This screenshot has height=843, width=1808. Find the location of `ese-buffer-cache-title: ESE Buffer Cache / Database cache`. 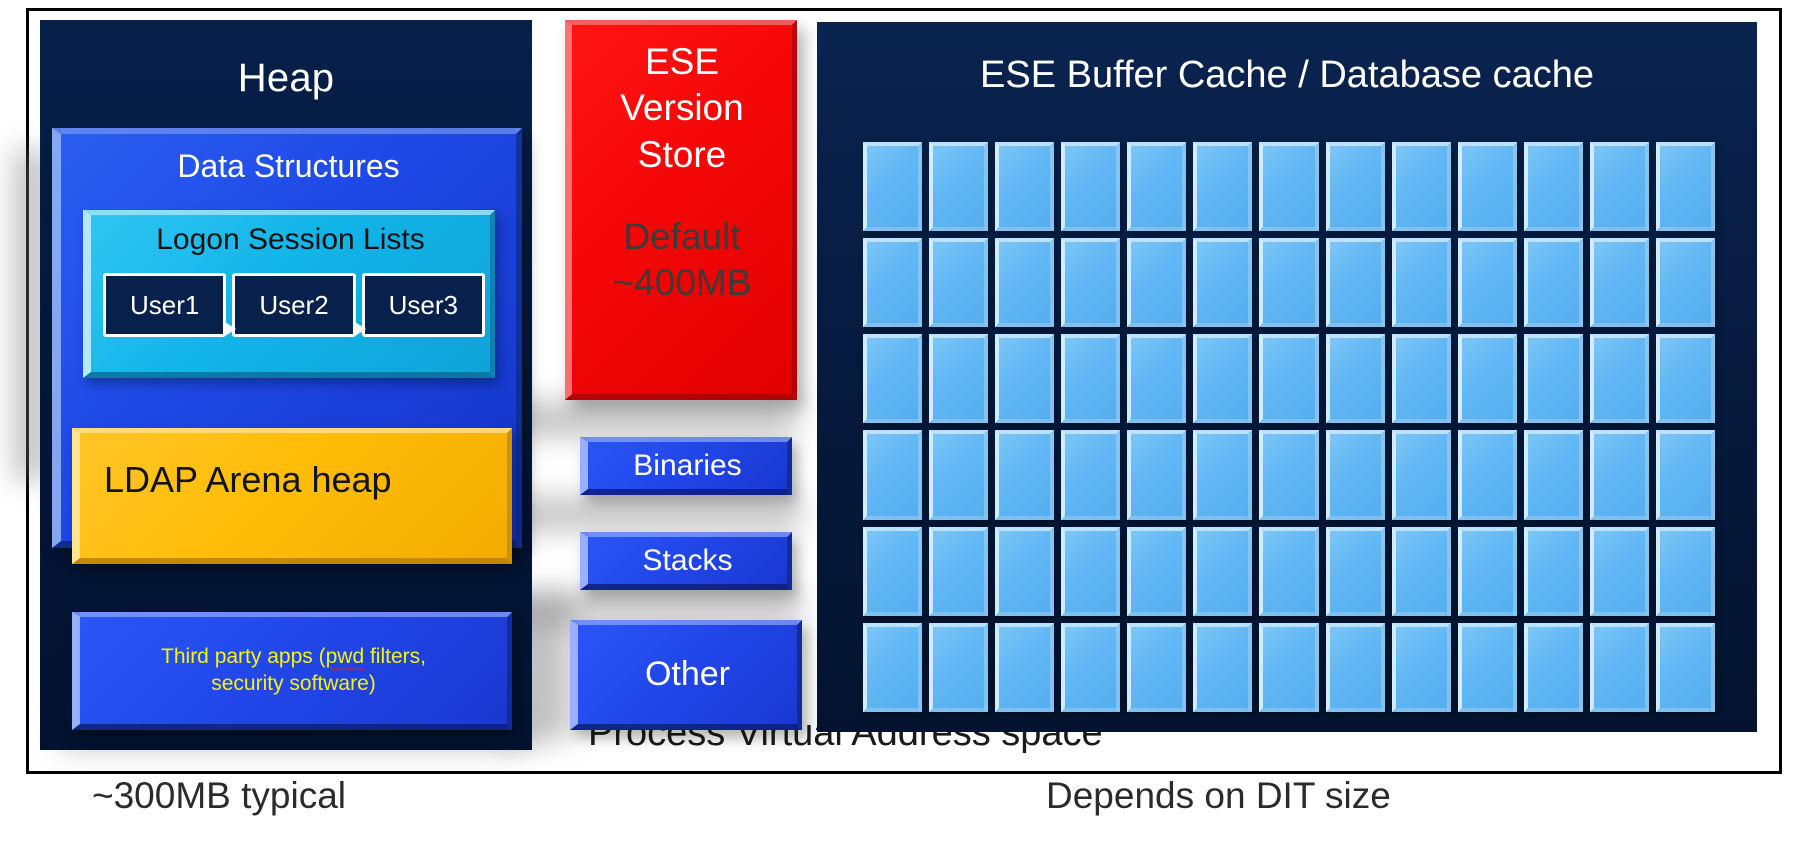

ese-buffer-cache-title: ESE Buffer Cache / Database cache is located at coordinates (1287, 75).